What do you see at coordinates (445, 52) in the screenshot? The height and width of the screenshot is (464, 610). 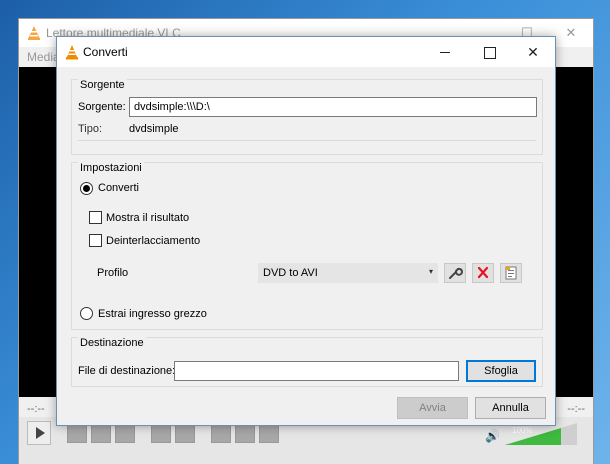 I see `minimize-icon` at bounding box center [445, 52].